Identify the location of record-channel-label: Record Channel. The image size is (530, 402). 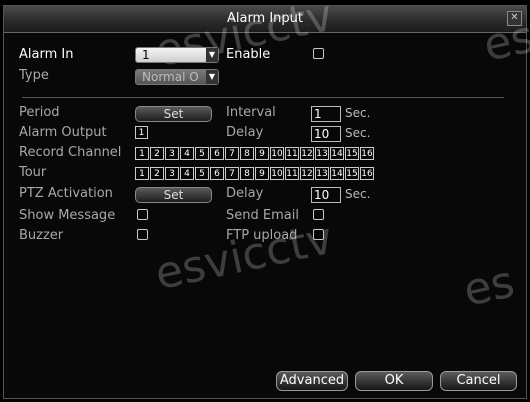
(70, 152).